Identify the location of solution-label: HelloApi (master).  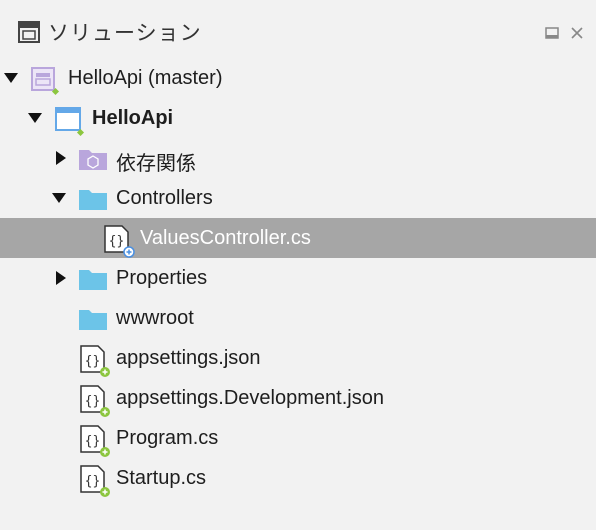
(145, 78).